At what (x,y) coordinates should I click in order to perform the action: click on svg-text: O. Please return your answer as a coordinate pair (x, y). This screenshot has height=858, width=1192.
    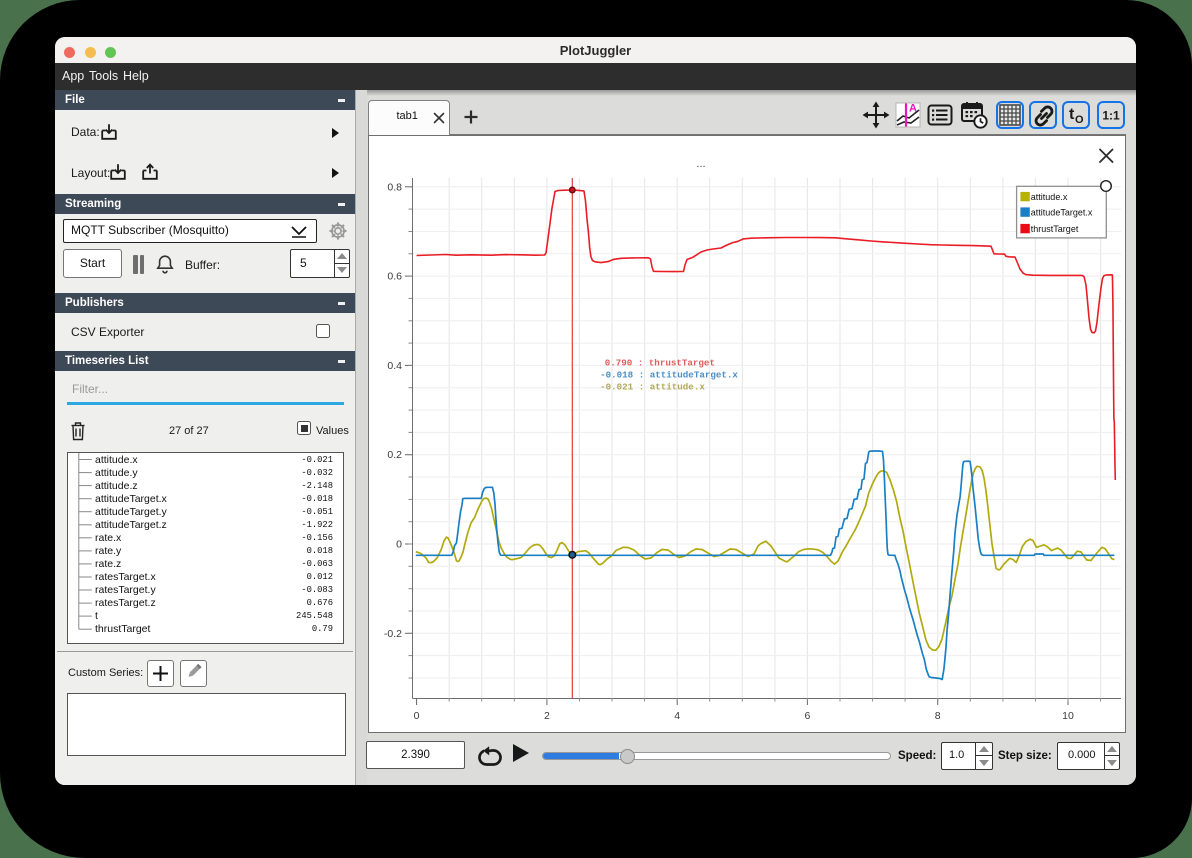
    Looking at the image, I should click on (1079, 120).